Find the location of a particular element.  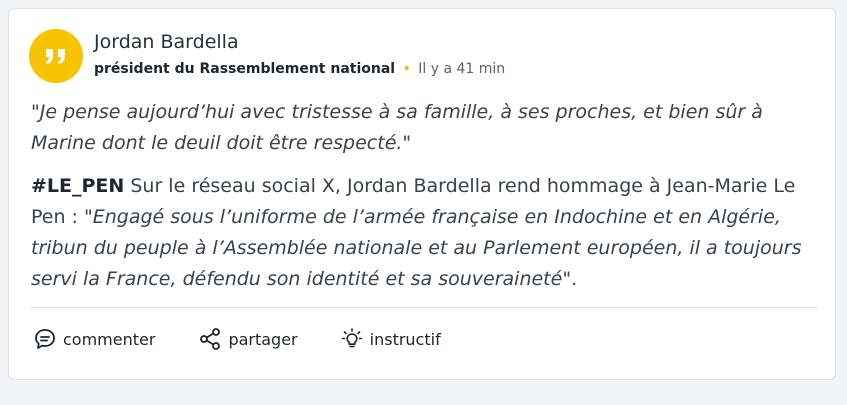

post-hashtag: #LE_PEN is located at coordinates (77, 186).